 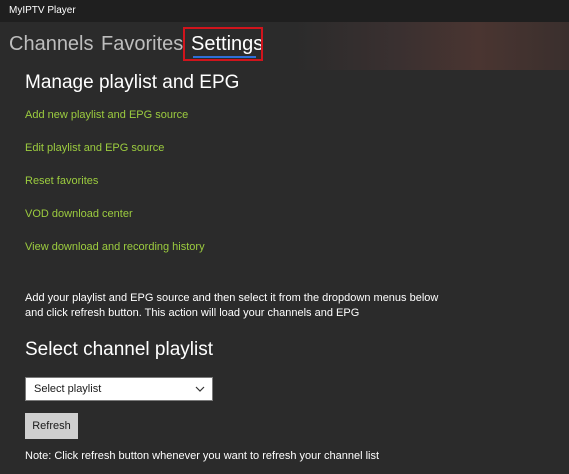 What do you see at coordinates (68, 389) in the screenshot?
I see `dropdown-selected-value: Select playlist` at bounding box center [68, 389].